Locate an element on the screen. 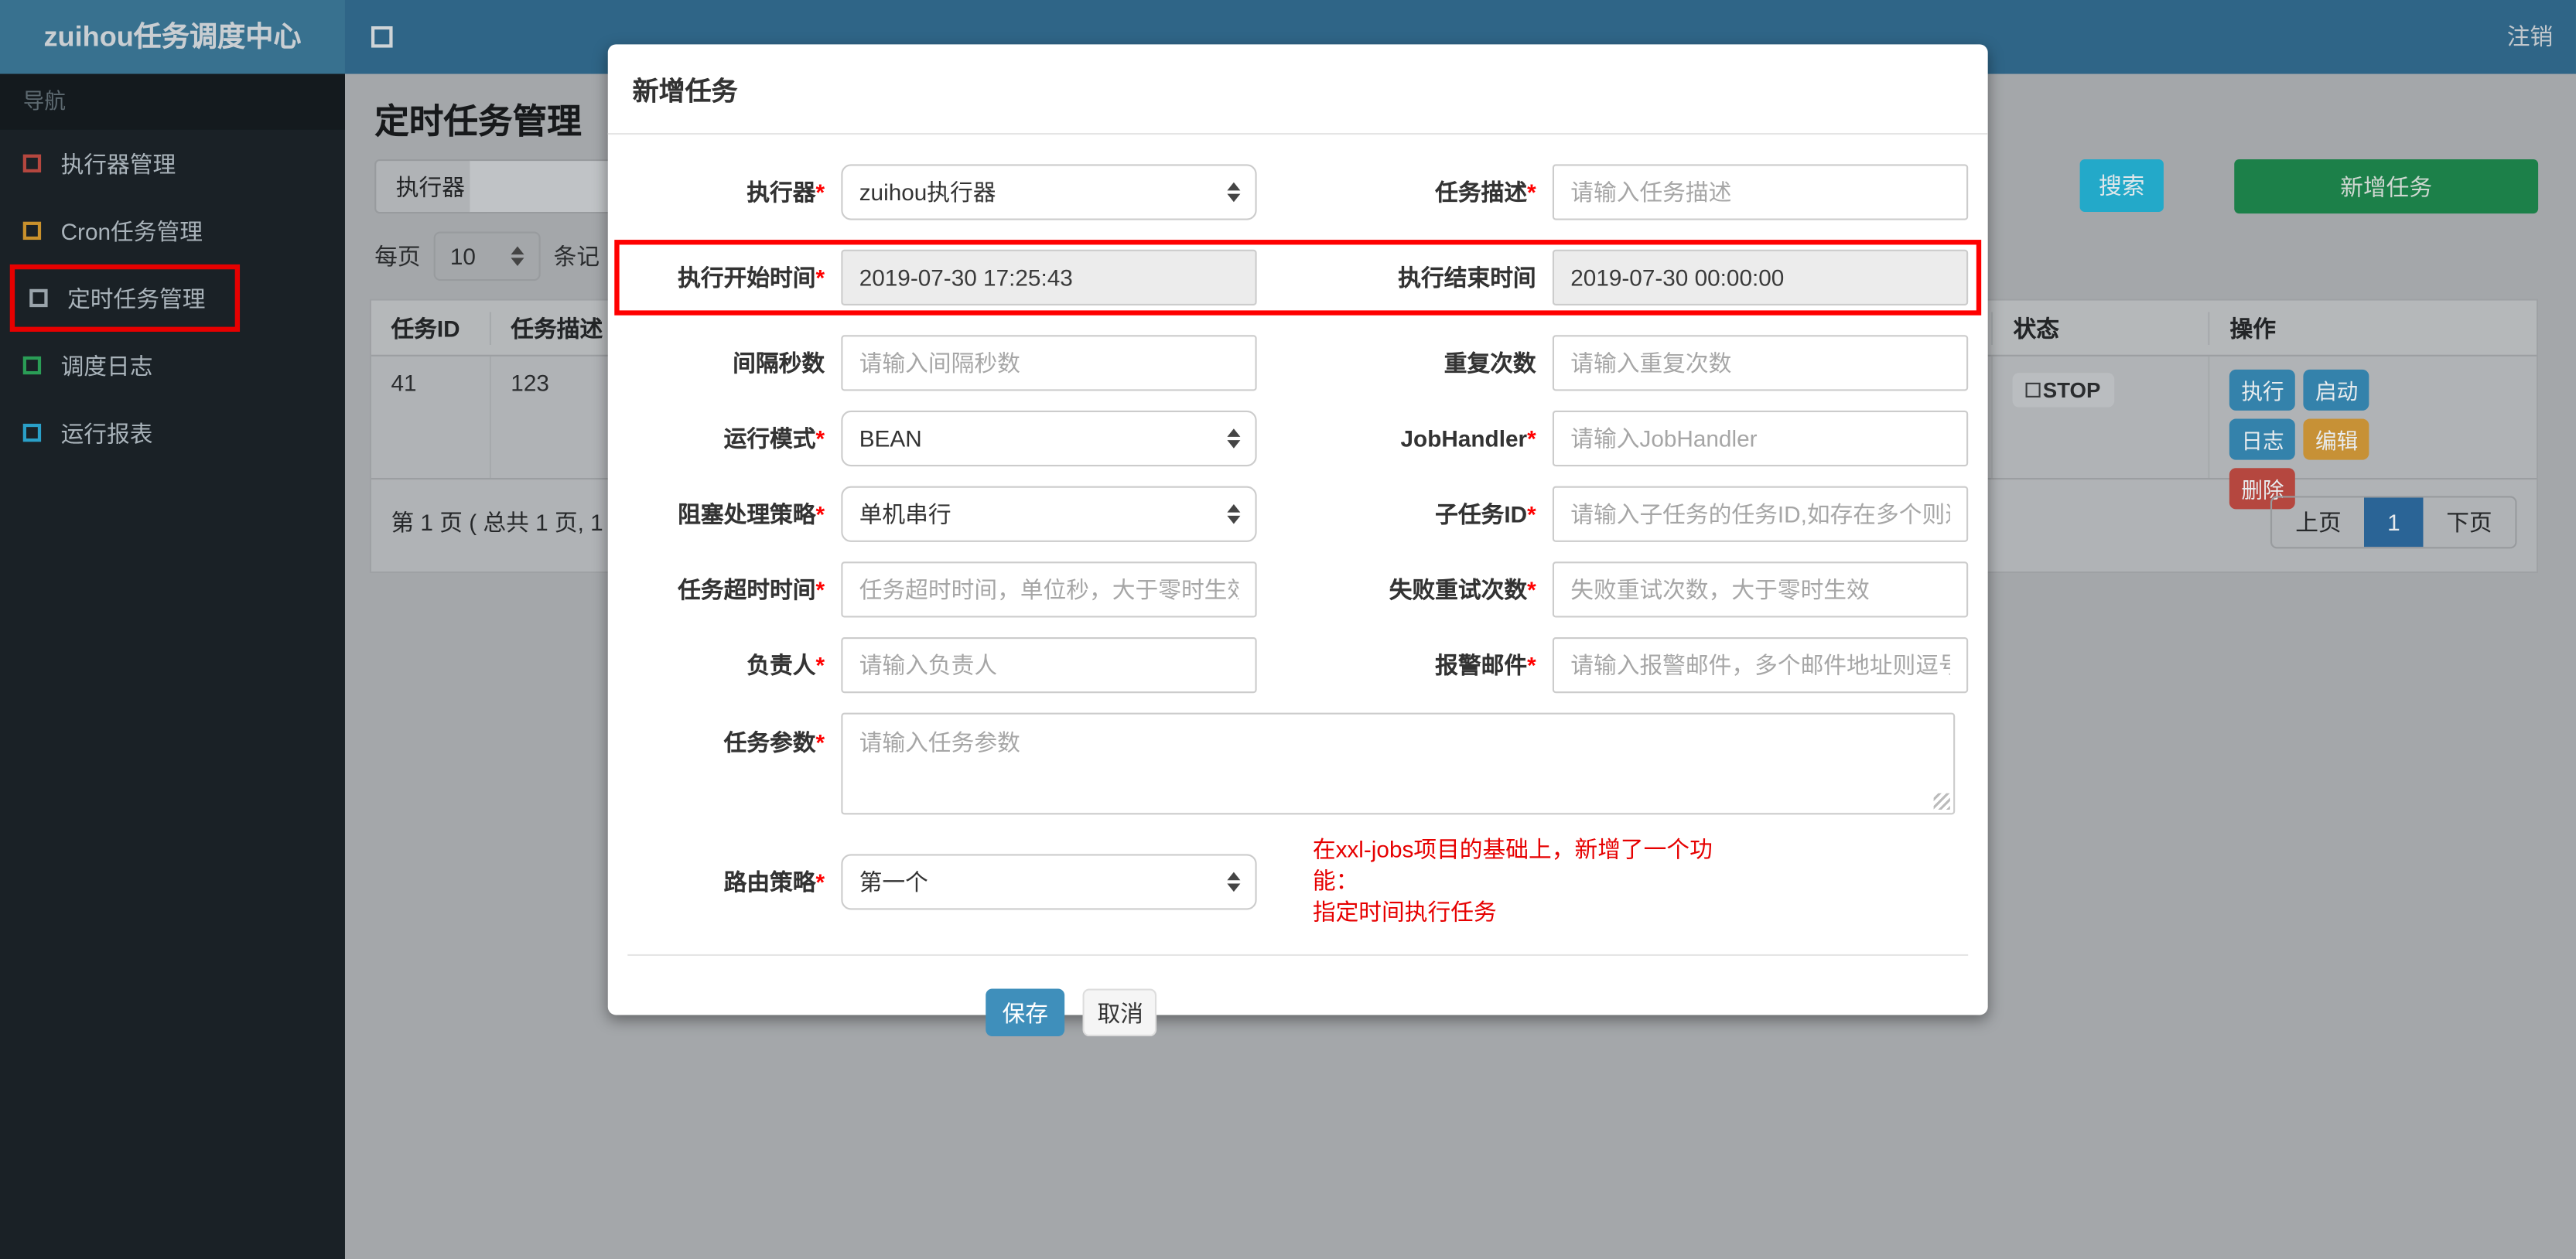 The image size is (2576, 1259). sidebar-item-executor-manage: 执行器管理 is located at coordinates (172, 164).